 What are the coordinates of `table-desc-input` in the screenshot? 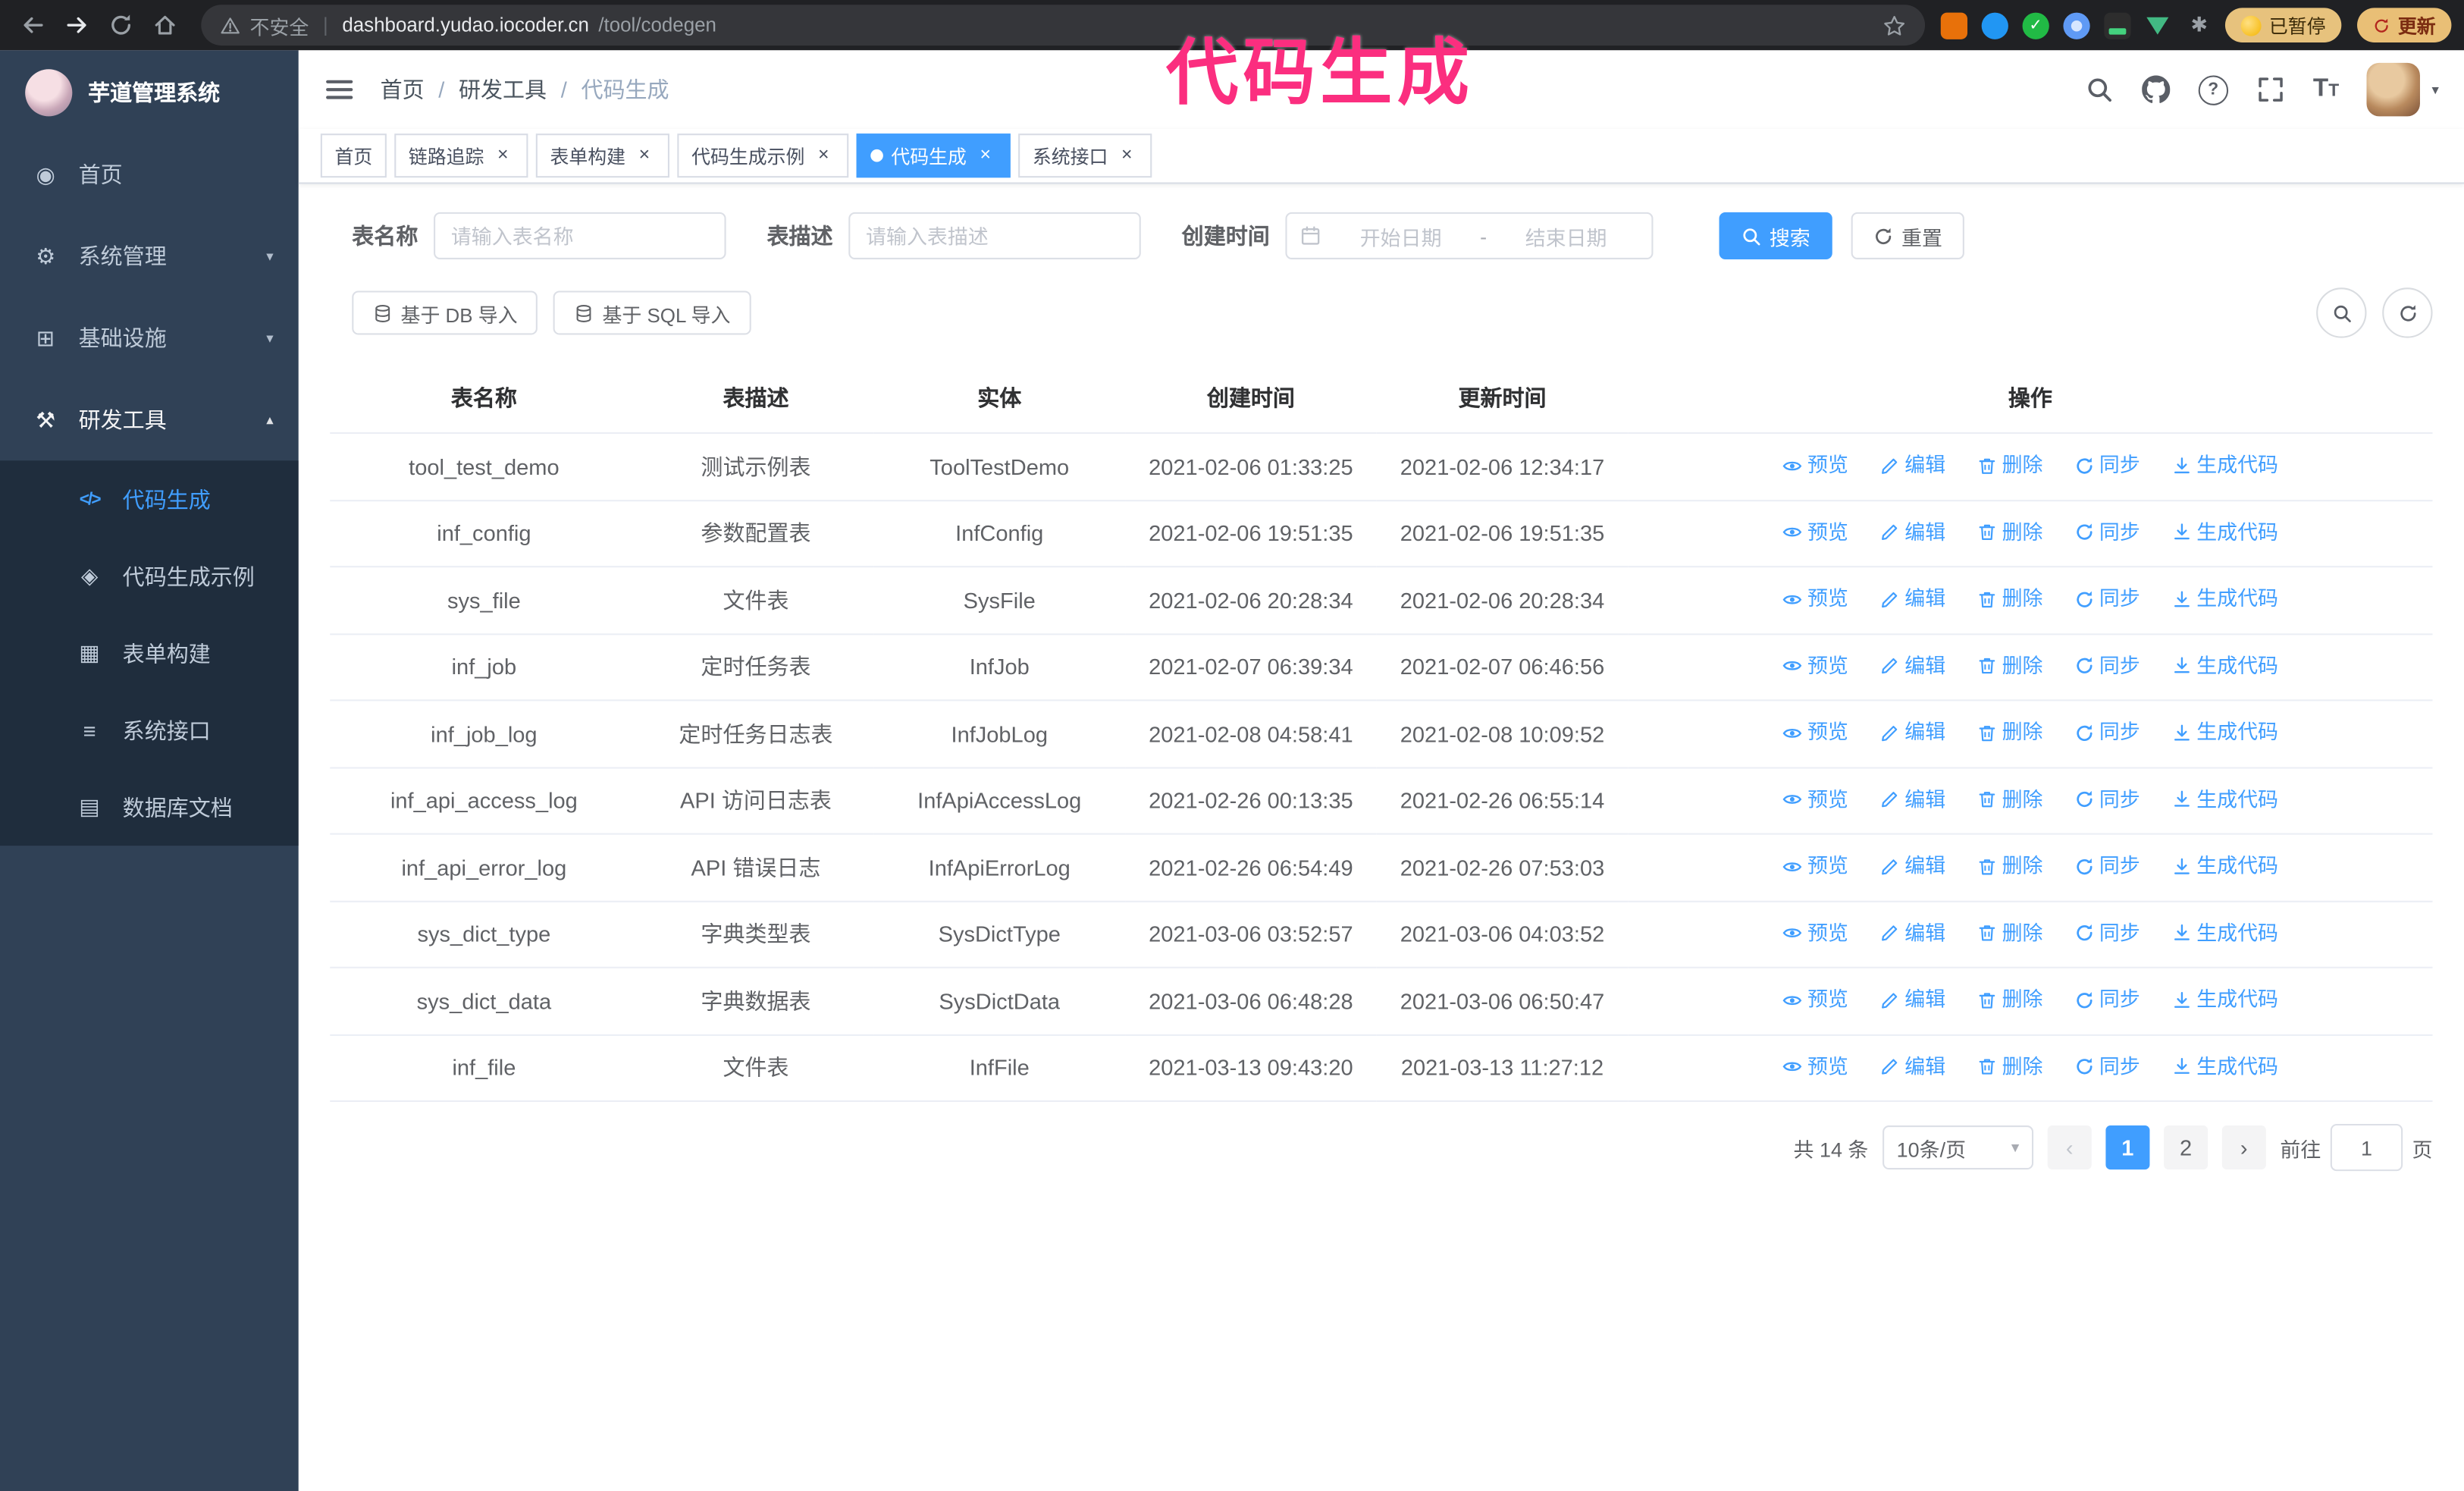 It's located at (994, 235).